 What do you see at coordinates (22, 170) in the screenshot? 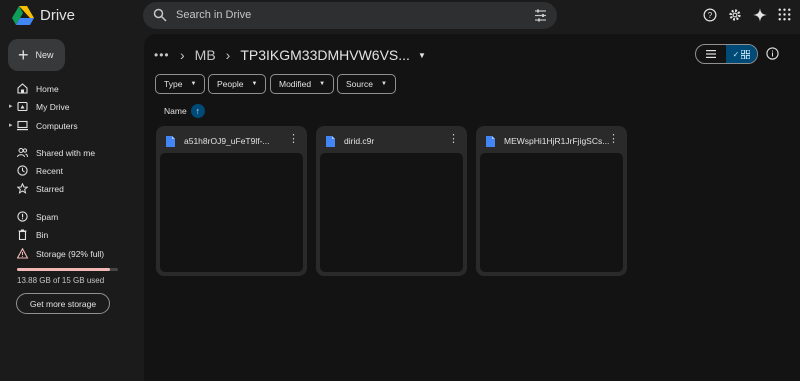
I see `clock-icon` at bounding box center [22, 170].